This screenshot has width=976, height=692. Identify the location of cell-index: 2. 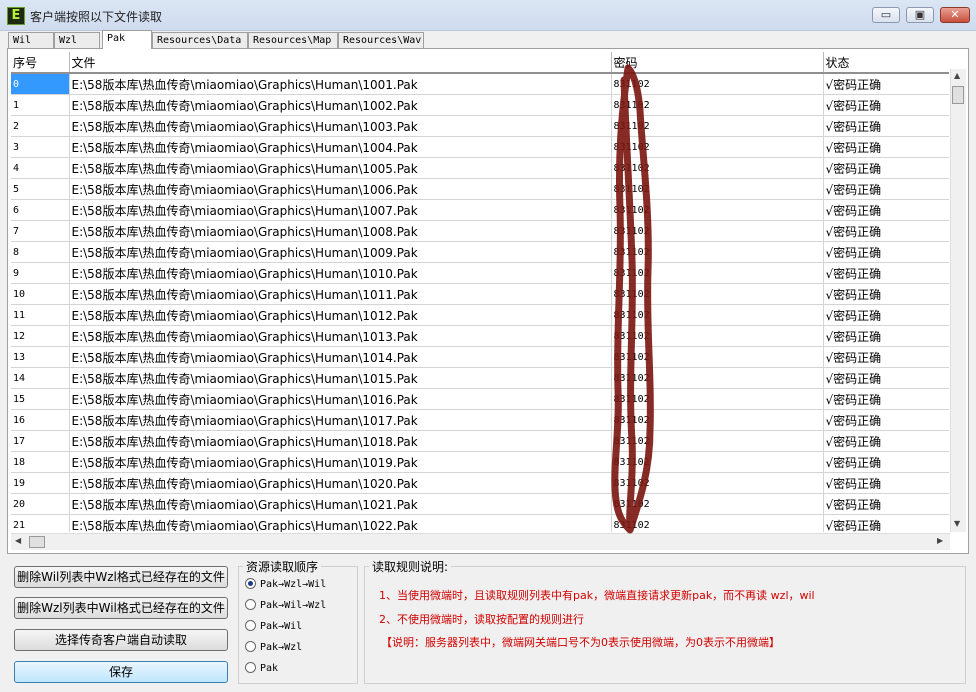
(40, 126).